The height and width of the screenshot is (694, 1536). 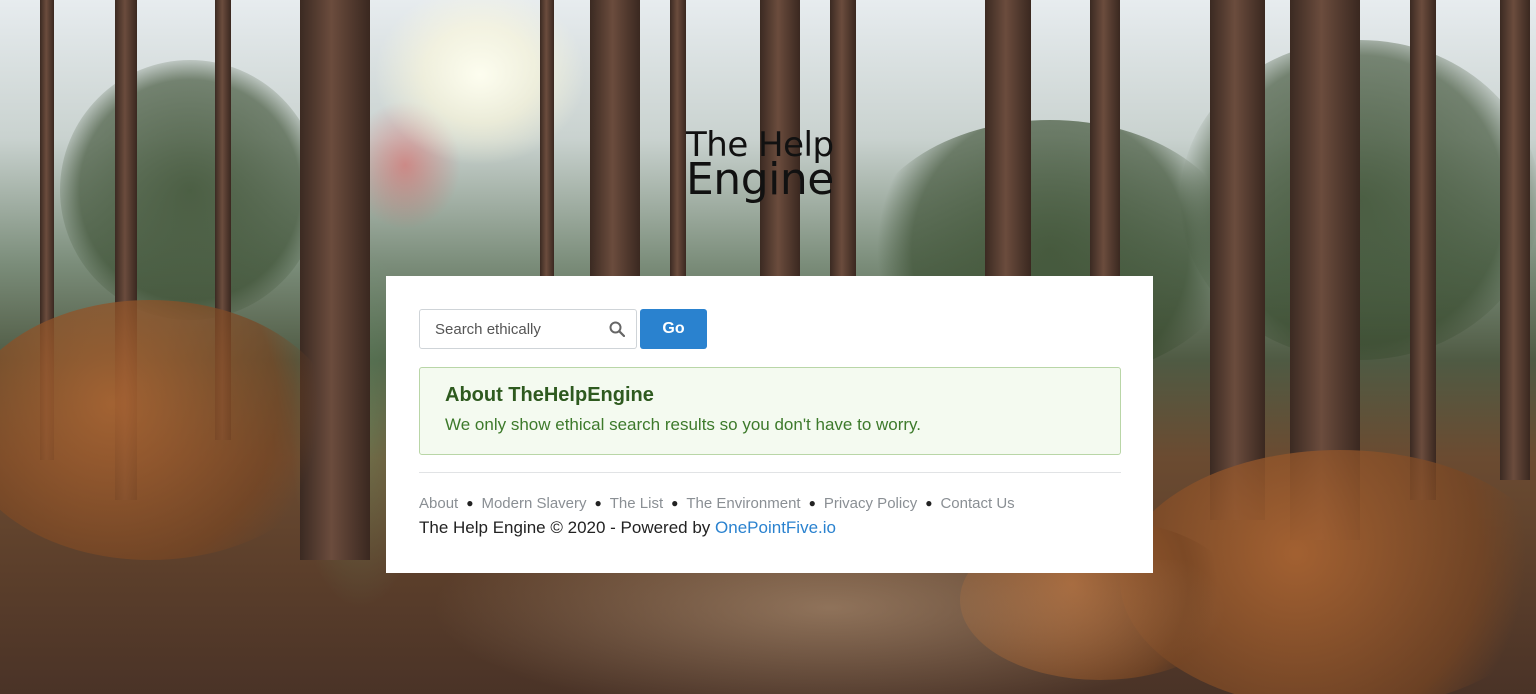 What do you see at coordinates (775, 527) in the screenshot?
I see `powered-by-link: OnePointFive.io` at bounding box center [775, 527].